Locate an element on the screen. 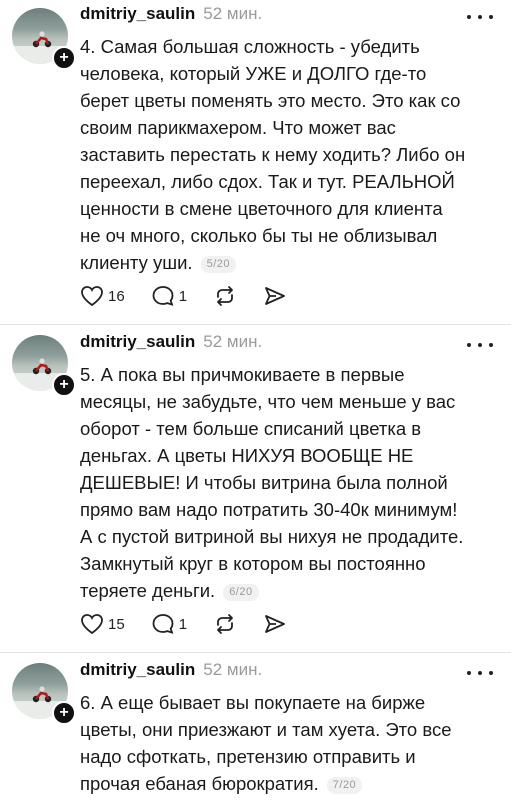 Image resolution: width=511 pixels, height=800 pixels. like-button: 16 is located at coordinates (102, 296).